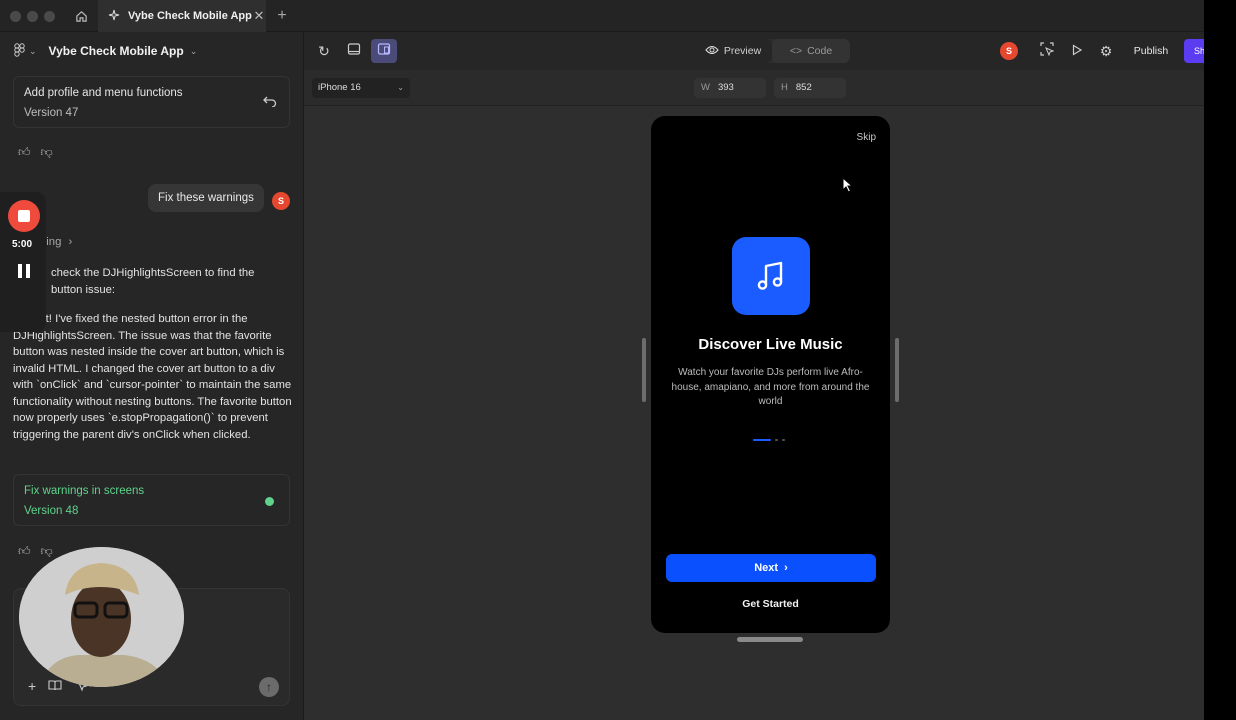  Describe the element at coordinates (762, 440) in the screenshot. I see `page-dot-active` at that location.